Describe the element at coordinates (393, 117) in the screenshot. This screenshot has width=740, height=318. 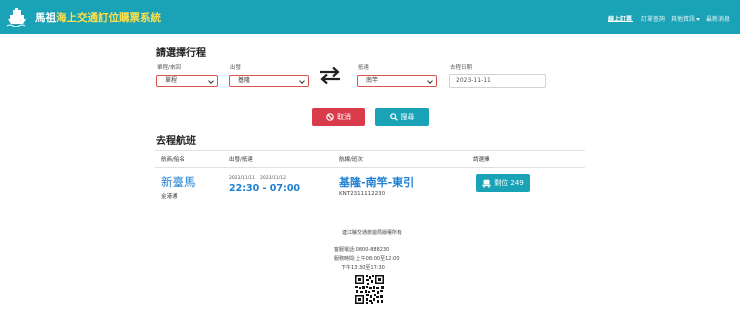
I see `search-icon` at that location.